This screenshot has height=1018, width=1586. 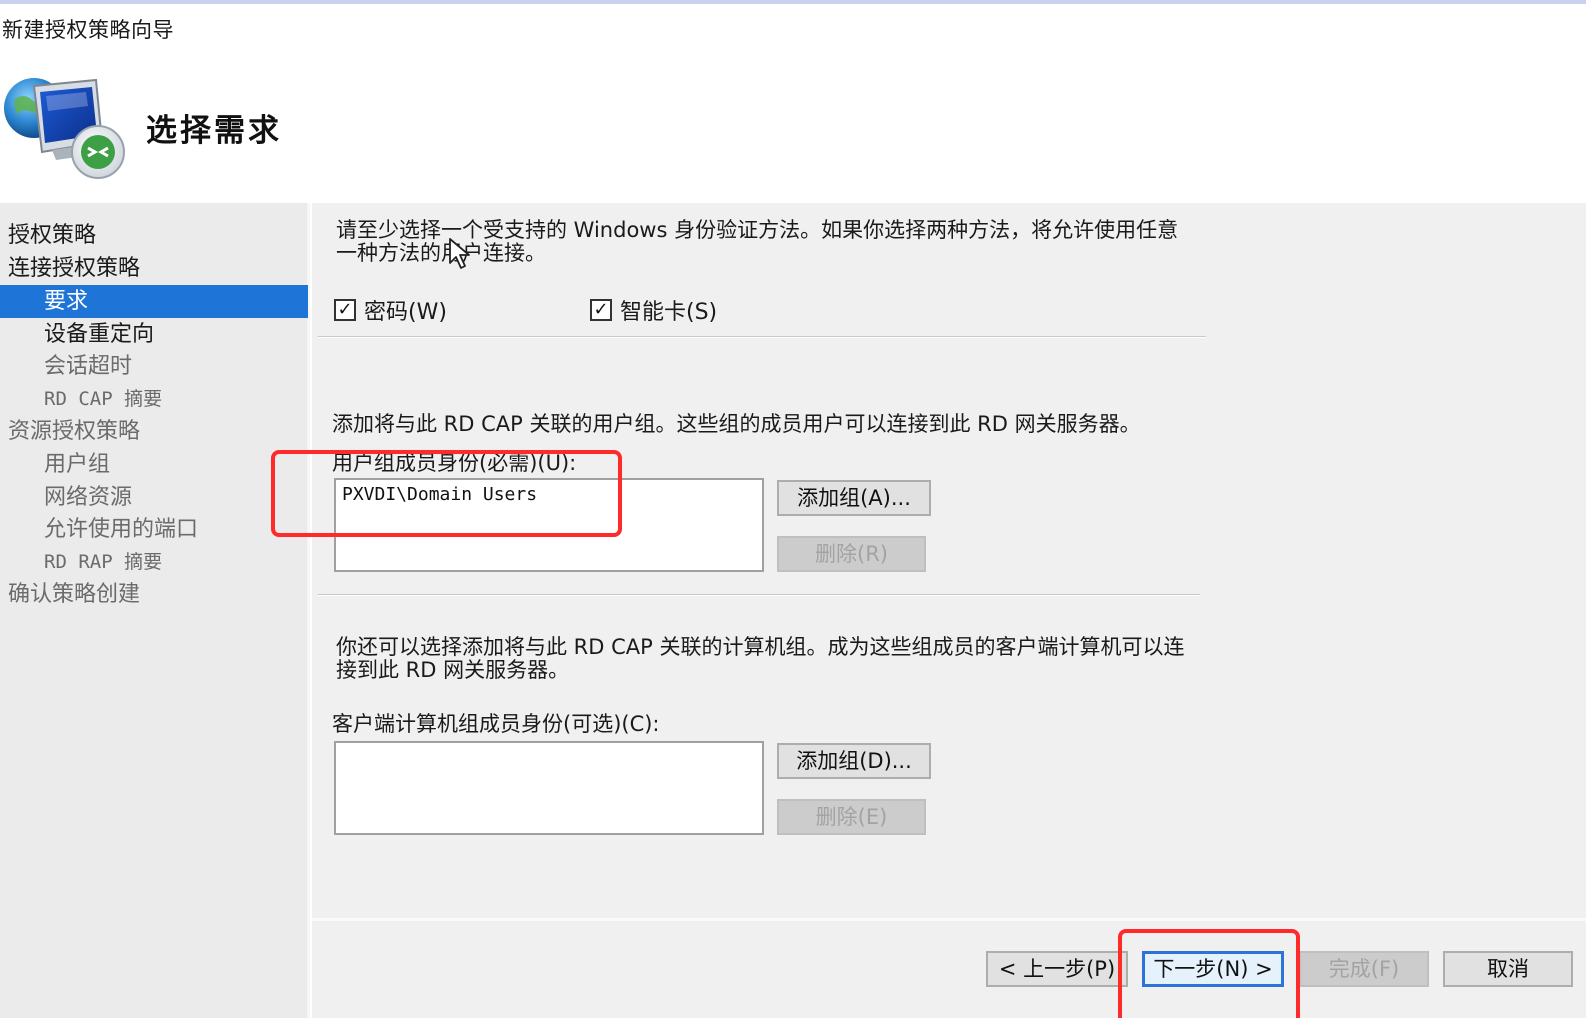 What do you see at coordinates (88, 497) in the screenshot?
I see `nav-step-network-resources: 网络资源` at bounding box center [88, 497].